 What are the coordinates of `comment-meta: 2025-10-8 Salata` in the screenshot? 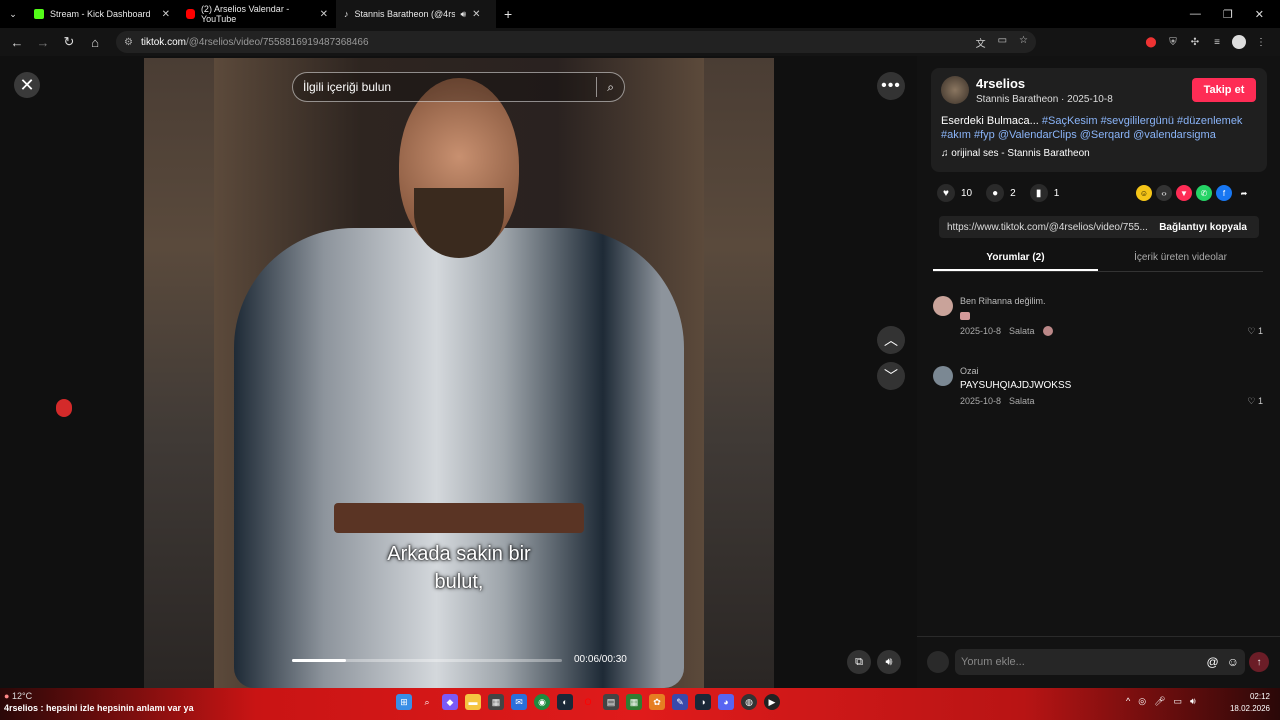 It's located at (1006, 331).